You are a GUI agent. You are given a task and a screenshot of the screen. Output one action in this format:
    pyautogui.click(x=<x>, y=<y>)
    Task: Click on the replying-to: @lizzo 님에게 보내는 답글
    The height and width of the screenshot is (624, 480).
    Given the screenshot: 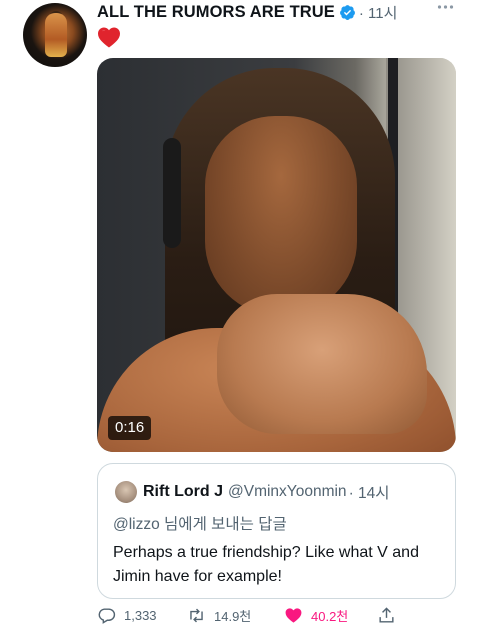 What is the action you would take?
    pyautogui.click(x=200, y=524)
    